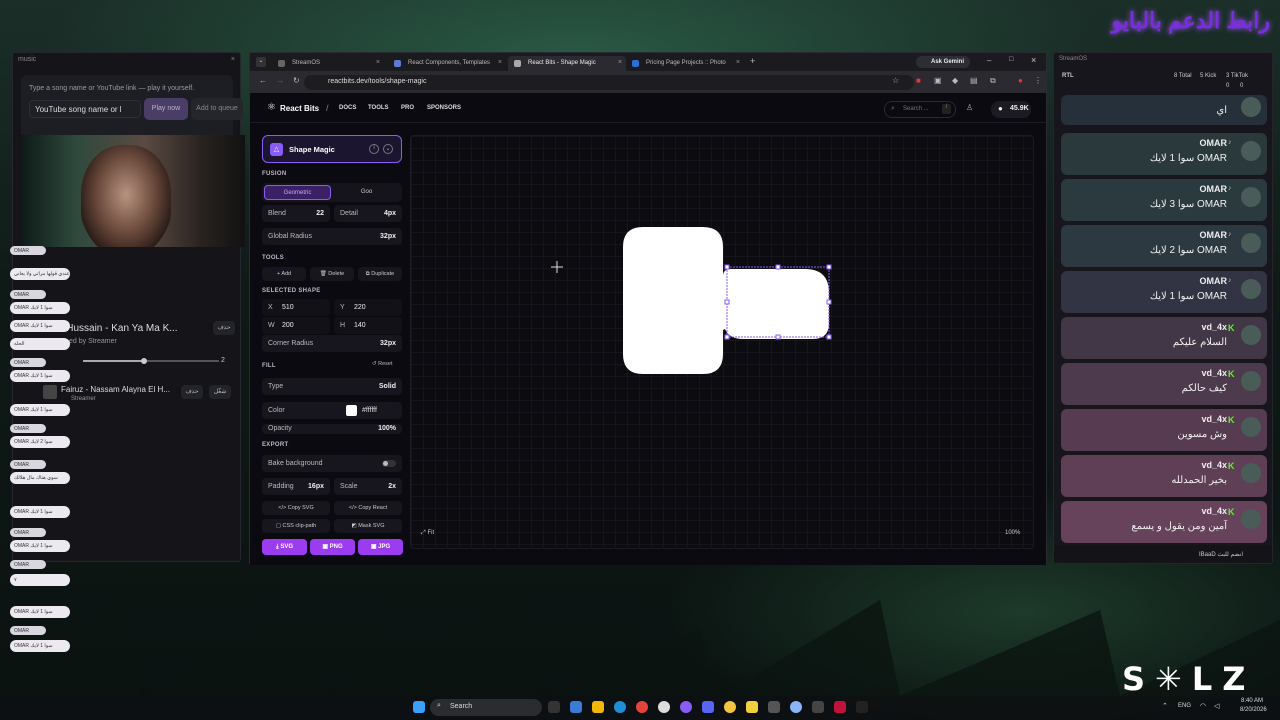  I want to click on start-icon, so click(419, 707).